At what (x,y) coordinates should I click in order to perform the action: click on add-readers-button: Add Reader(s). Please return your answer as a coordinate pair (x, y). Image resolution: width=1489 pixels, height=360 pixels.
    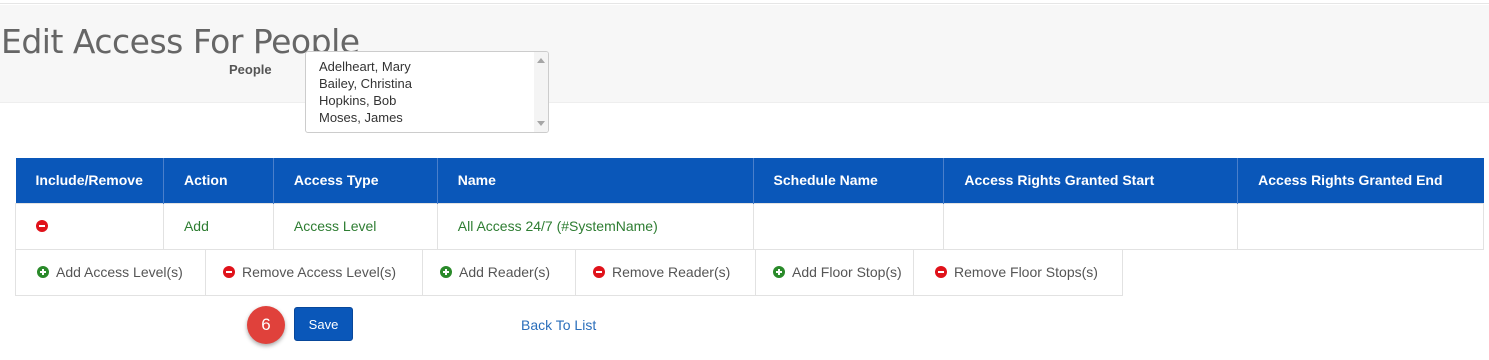
    Looking at the image, I should click on (499, 272).